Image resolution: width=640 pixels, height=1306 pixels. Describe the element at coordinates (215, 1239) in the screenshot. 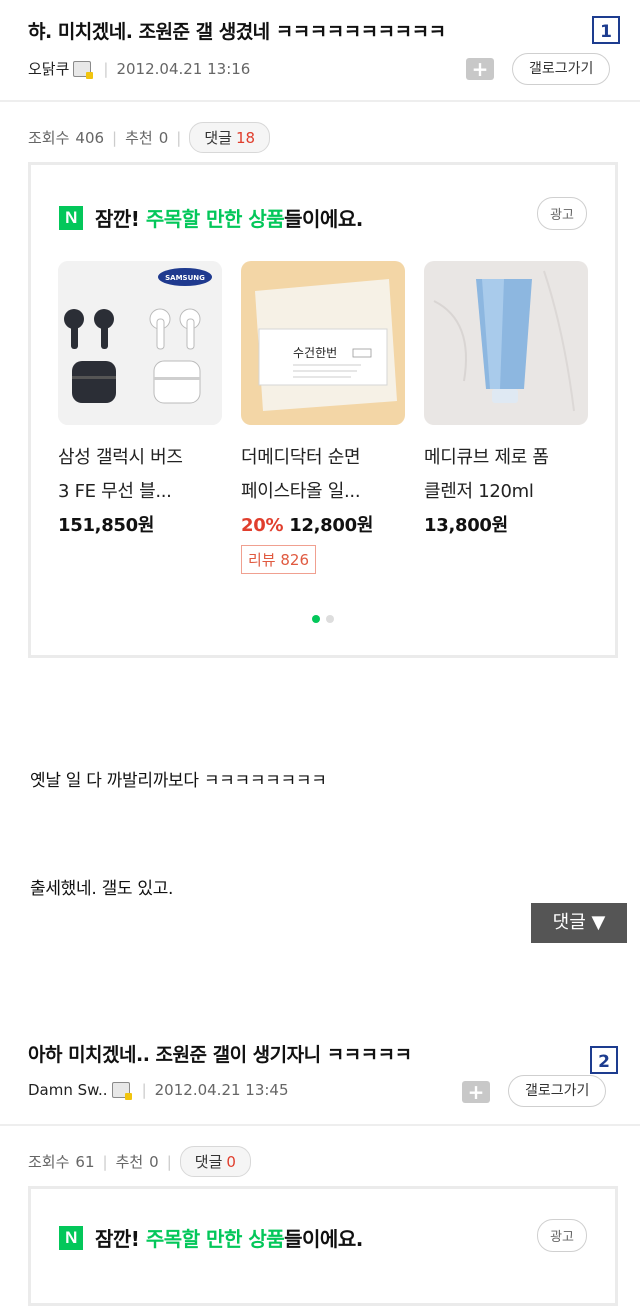

I see `ad-heading-highlight: 주목할 만한 상품` at that location.